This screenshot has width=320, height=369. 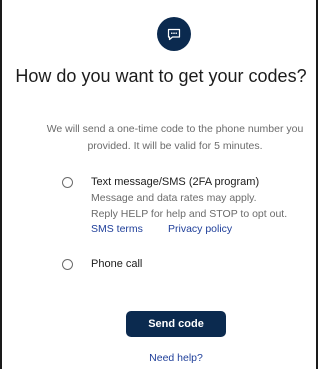 What do you see at coordinates (174, 198) in the screenshot?
I see `sms-rates-text: Message and data rates may apply.` at bounding box center [174, 198].